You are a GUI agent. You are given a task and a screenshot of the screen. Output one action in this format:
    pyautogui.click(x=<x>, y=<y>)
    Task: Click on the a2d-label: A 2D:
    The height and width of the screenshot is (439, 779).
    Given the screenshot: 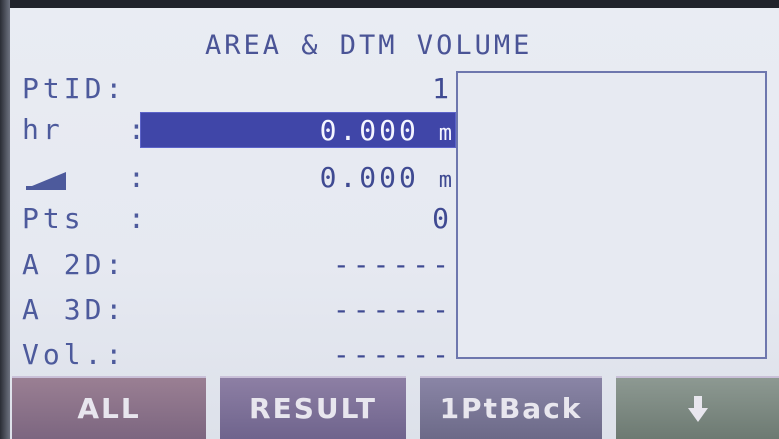 What is the action you would take?
    pyautogui.click(x=74, y=264)
    